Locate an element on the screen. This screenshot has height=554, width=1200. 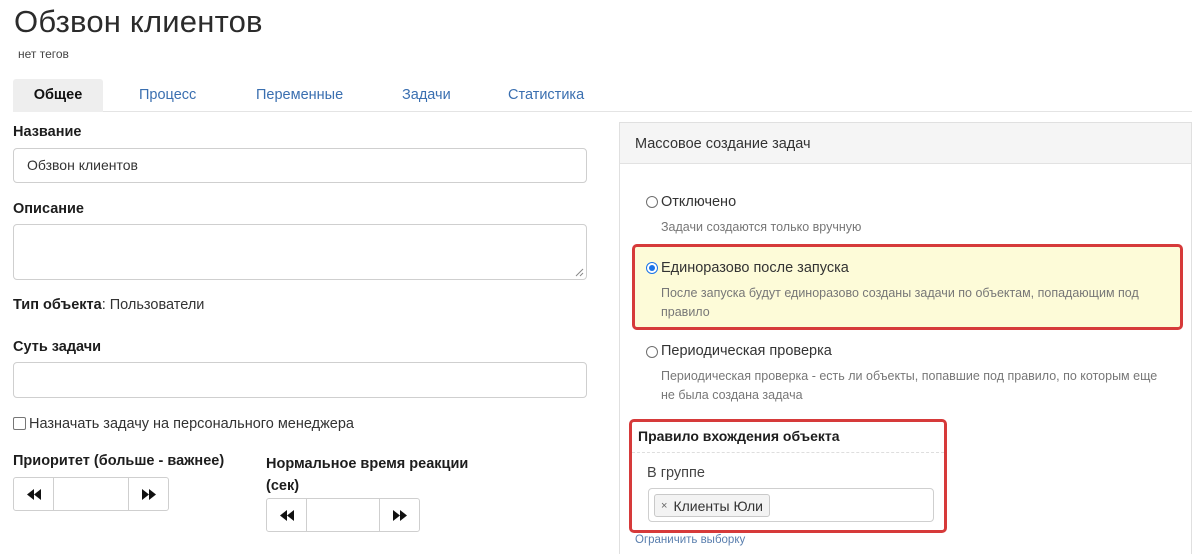
tab-variables: Переменные is located at coordinates (299, 95).